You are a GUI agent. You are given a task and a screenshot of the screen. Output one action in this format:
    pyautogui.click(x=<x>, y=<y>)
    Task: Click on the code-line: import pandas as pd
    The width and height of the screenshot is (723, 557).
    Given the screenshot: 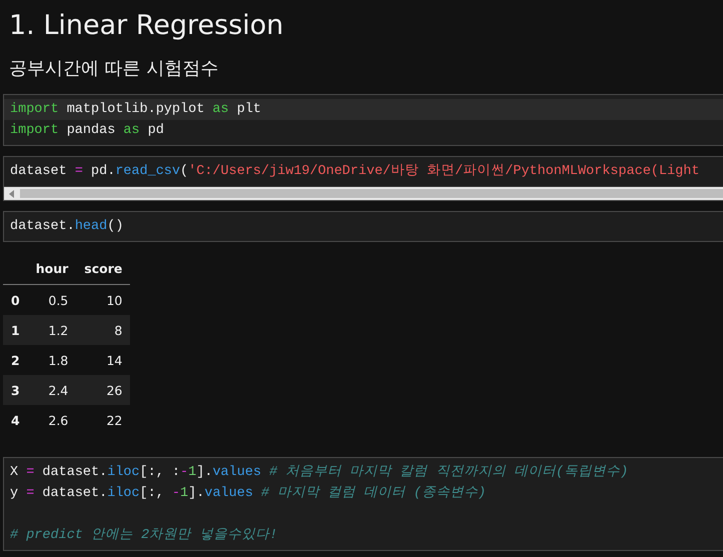 What is the action you would take?
    pyautogui.click(x=87, y=130)
    